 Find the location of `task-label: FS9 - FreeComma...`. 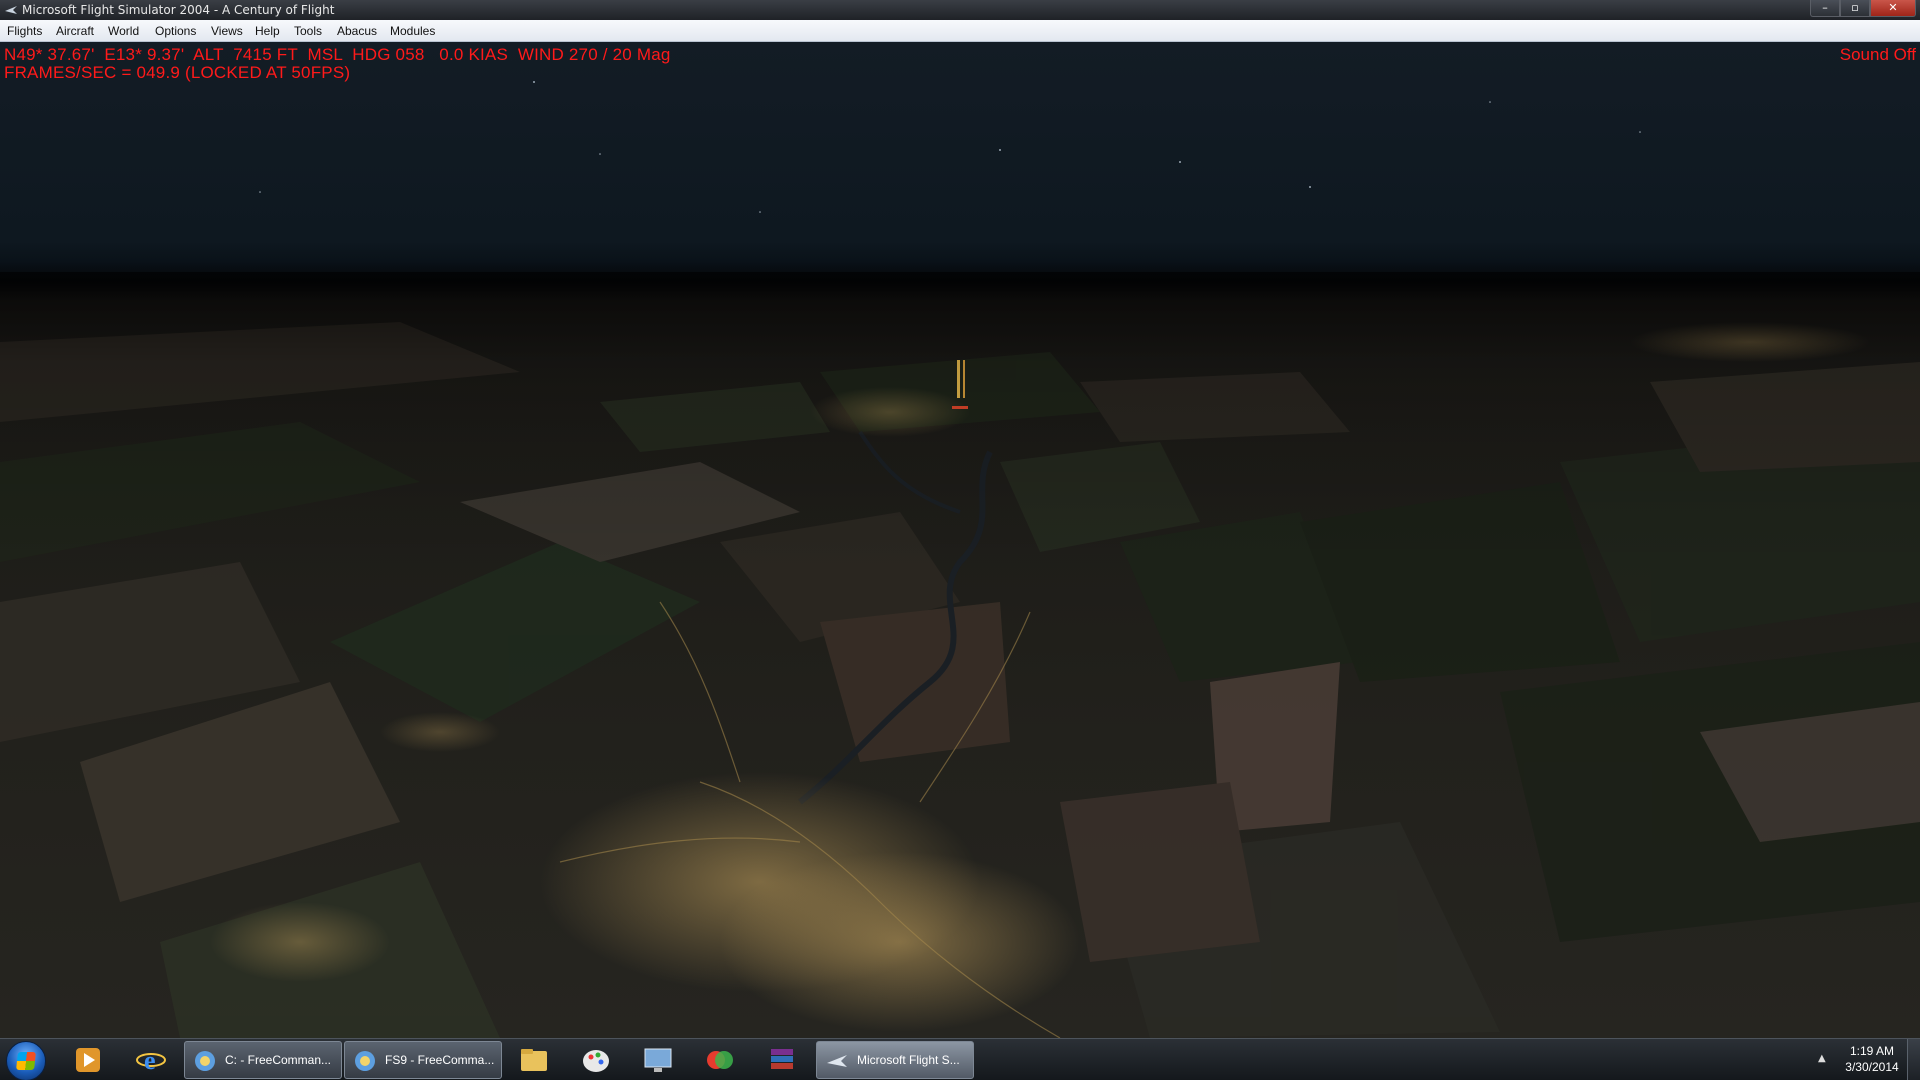

task-label: FS9 - FreeComma... is located at coordinates (440, 1060).